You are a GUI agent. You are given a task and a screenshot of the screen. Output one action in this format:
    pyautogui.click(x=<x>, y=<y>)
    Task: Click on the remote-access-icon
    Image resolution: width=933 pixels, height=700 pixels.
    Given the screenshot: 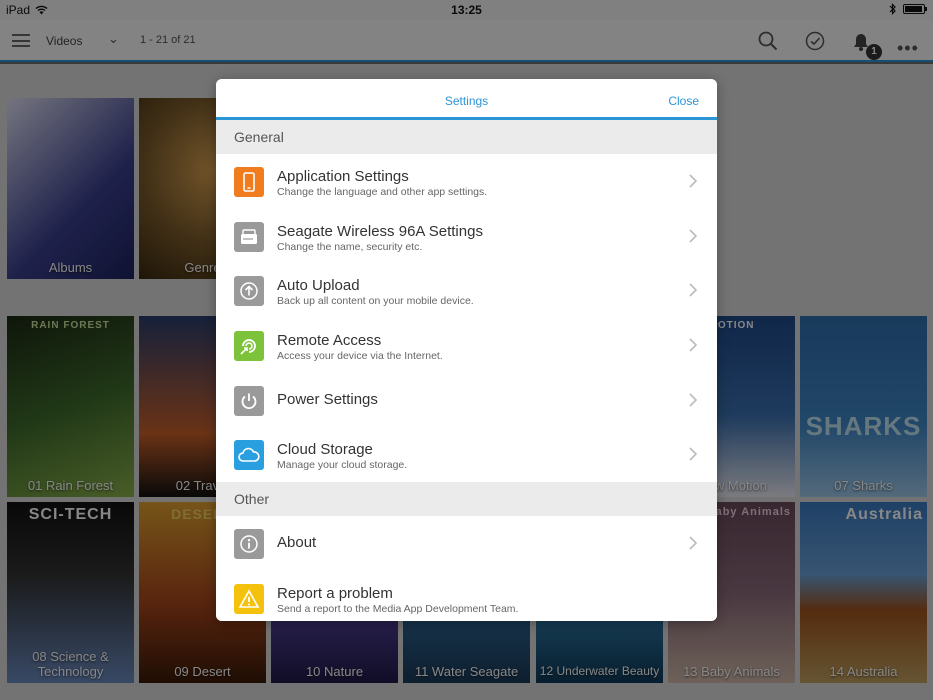 What is the action you would take?
    pyautogui.click(x=249, y=346)
    